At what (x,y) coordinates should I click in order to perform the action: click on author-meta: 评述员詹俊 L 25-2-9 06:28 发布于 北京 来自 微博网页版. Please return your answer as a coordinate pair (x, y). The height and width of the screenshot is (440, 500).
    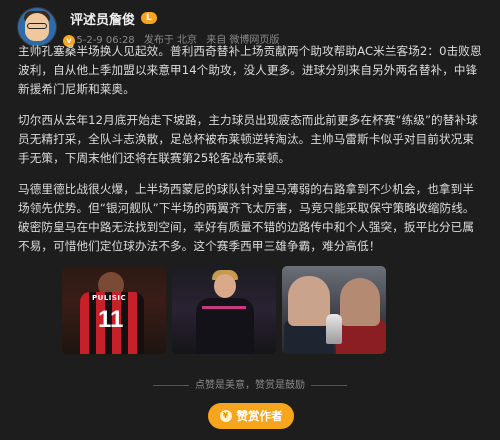
    Looking at the image, I should click on (177, 27).